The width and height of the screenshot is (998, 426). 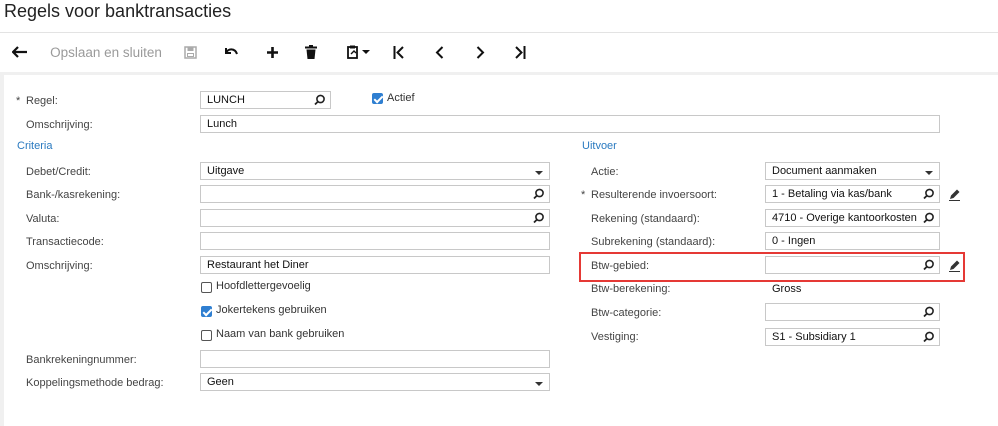 I want to click on previous-record-button, so click(x=439, y=52).